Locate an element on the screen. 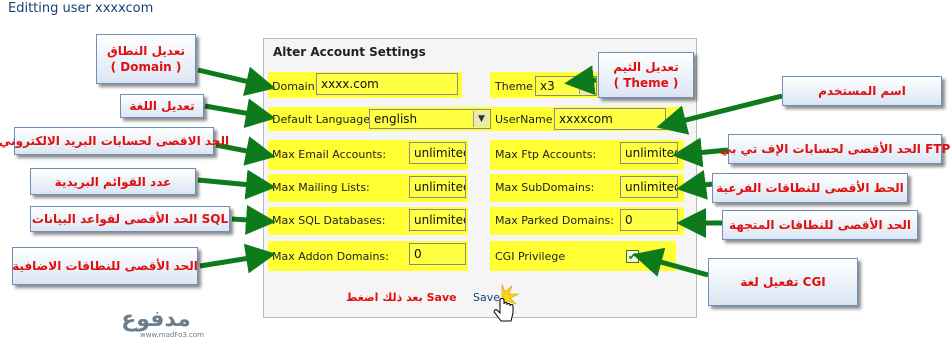 This screenshot has width=950, height=342. logo-url: www.madFo3.com is located at coordinates (172, 335).